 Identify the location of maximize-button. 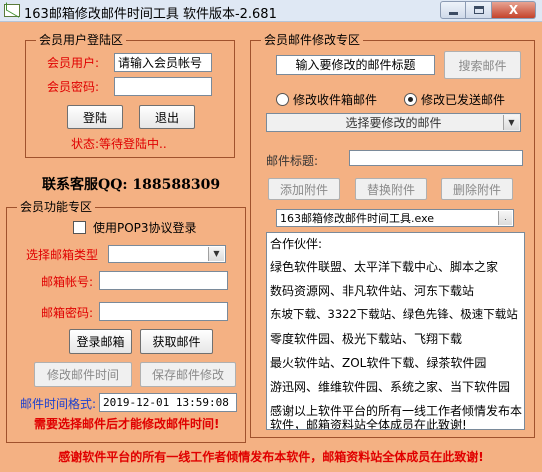
(479, 10).